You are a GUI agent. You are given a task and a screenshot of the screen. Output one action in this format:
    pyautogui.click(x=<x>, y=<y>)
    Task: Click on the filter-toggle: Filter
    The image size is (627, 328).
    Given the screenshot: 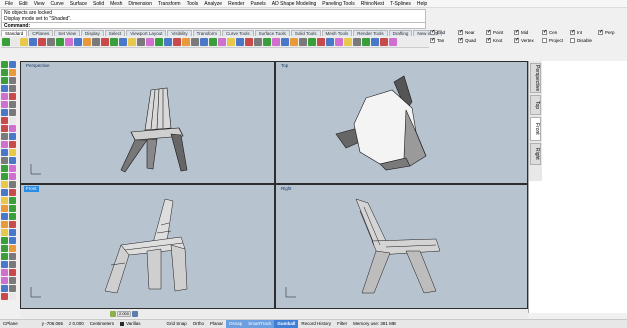 What is the action you would take?
    pyautogui.click(x=342, y=324)
    